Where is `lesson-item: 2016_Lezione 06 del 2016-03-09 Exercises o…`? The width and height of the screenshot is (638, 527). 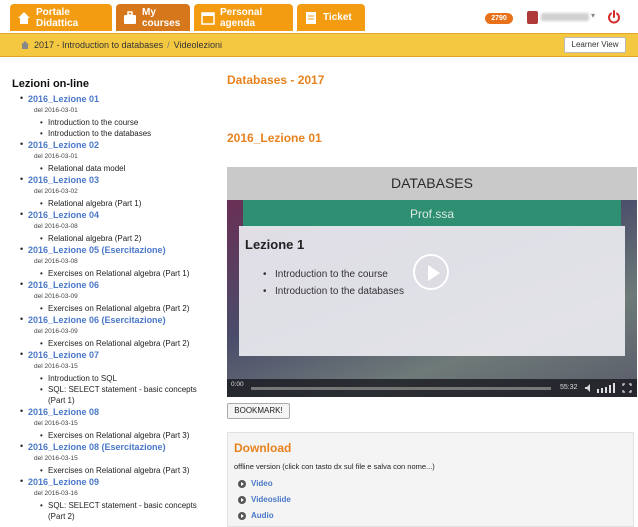 lesson-item: 2016_Lezione 06 del 2016-03-09 Exercises o… is located at coordinates (112, 296).